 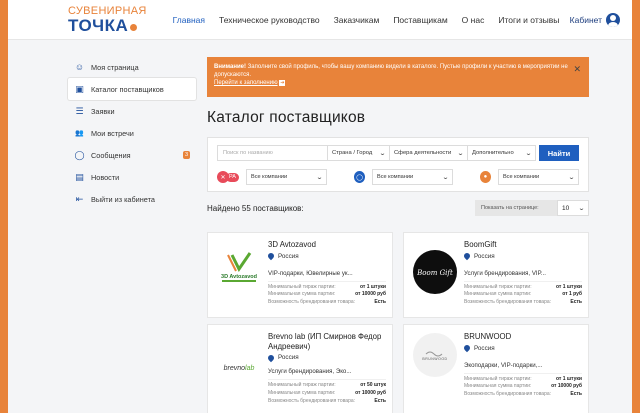 What do you see at coordinates (523, 245) in the screenshot?
I see `supplier-name: BoomGift` at bounding box center [523, 245].